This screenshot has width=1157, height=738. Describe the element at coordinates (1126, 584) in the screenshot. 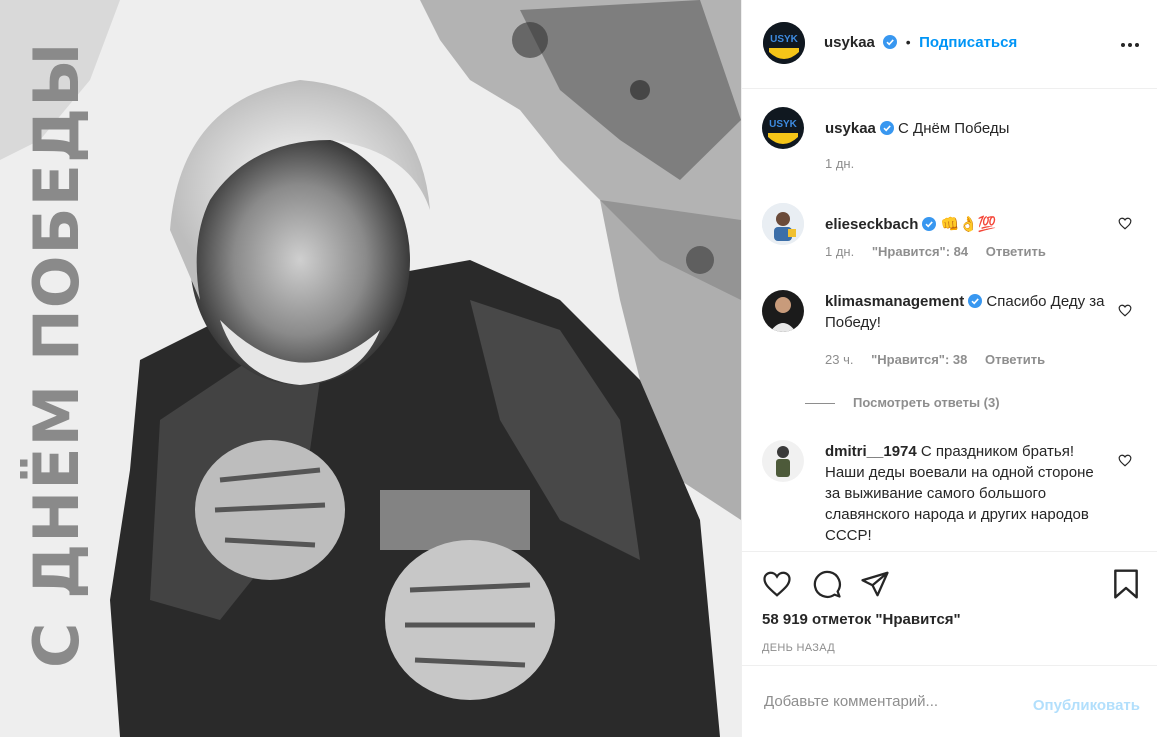

I see `save-bookmark-icon` at that location.